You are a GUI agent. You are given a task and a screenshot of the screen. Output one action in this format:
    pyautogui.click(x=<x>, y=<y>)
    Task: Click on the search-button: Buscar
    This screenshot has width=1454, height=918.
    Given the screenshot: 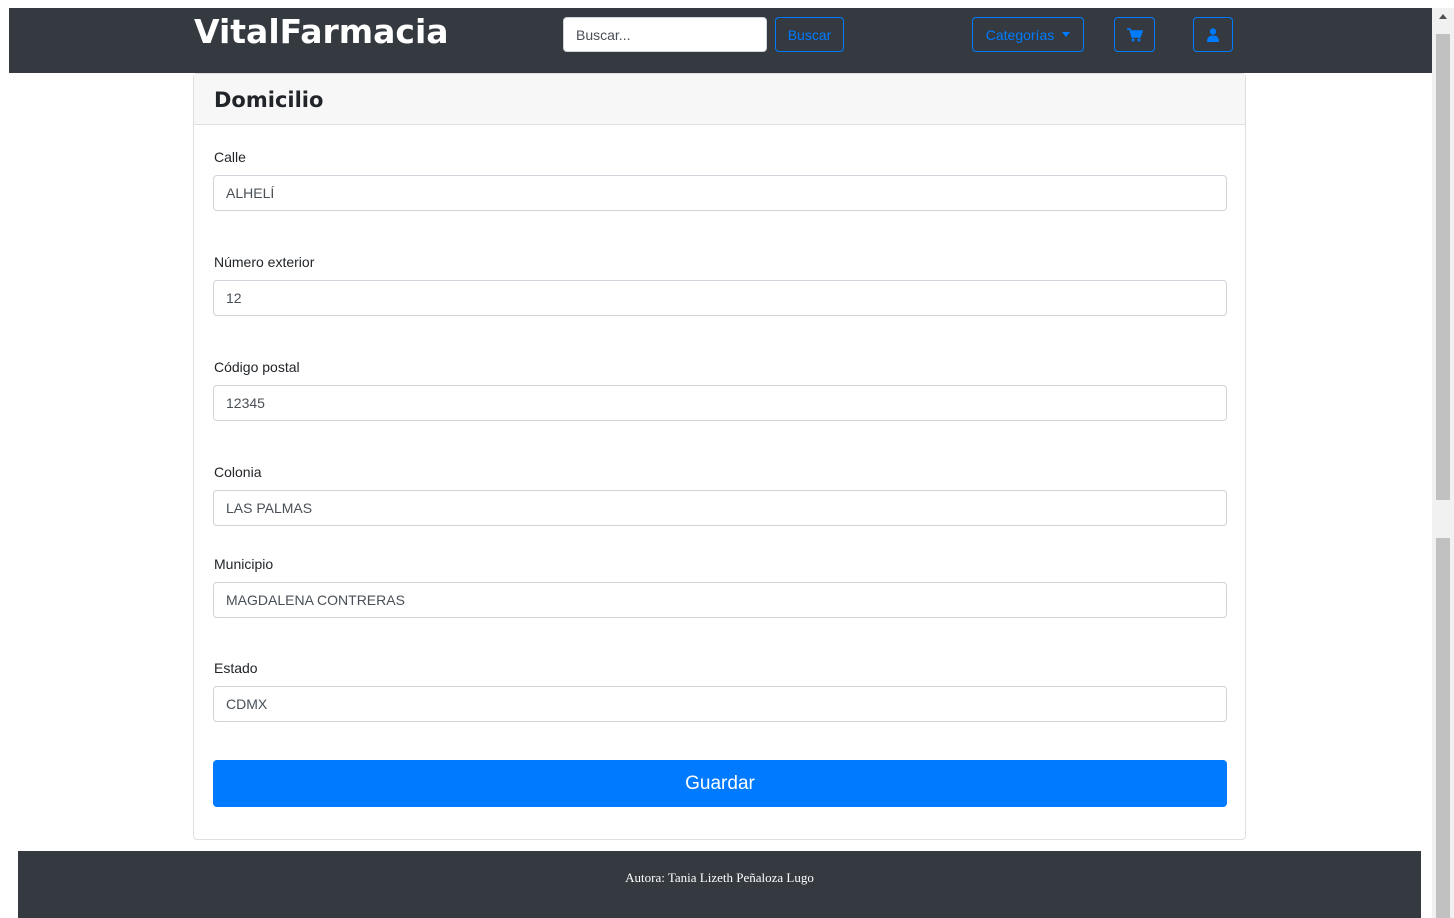 What is the action you would take?
    pyautogui.click(x=809, y=34)
    